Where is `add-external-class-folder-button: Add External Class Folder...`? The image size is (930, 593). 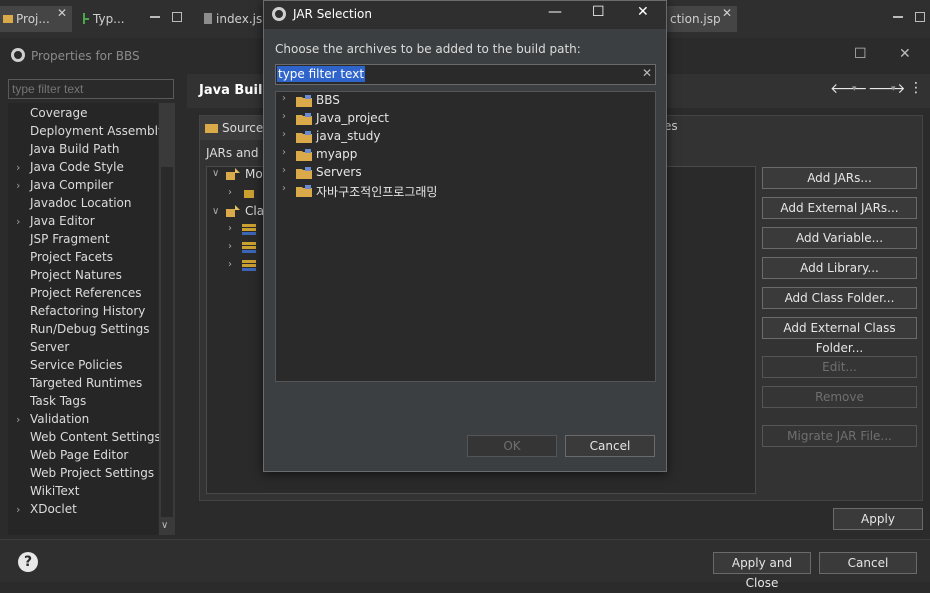 add-external-class-folder-button: Add External Class Folder... is located at coordinates (839, 336).